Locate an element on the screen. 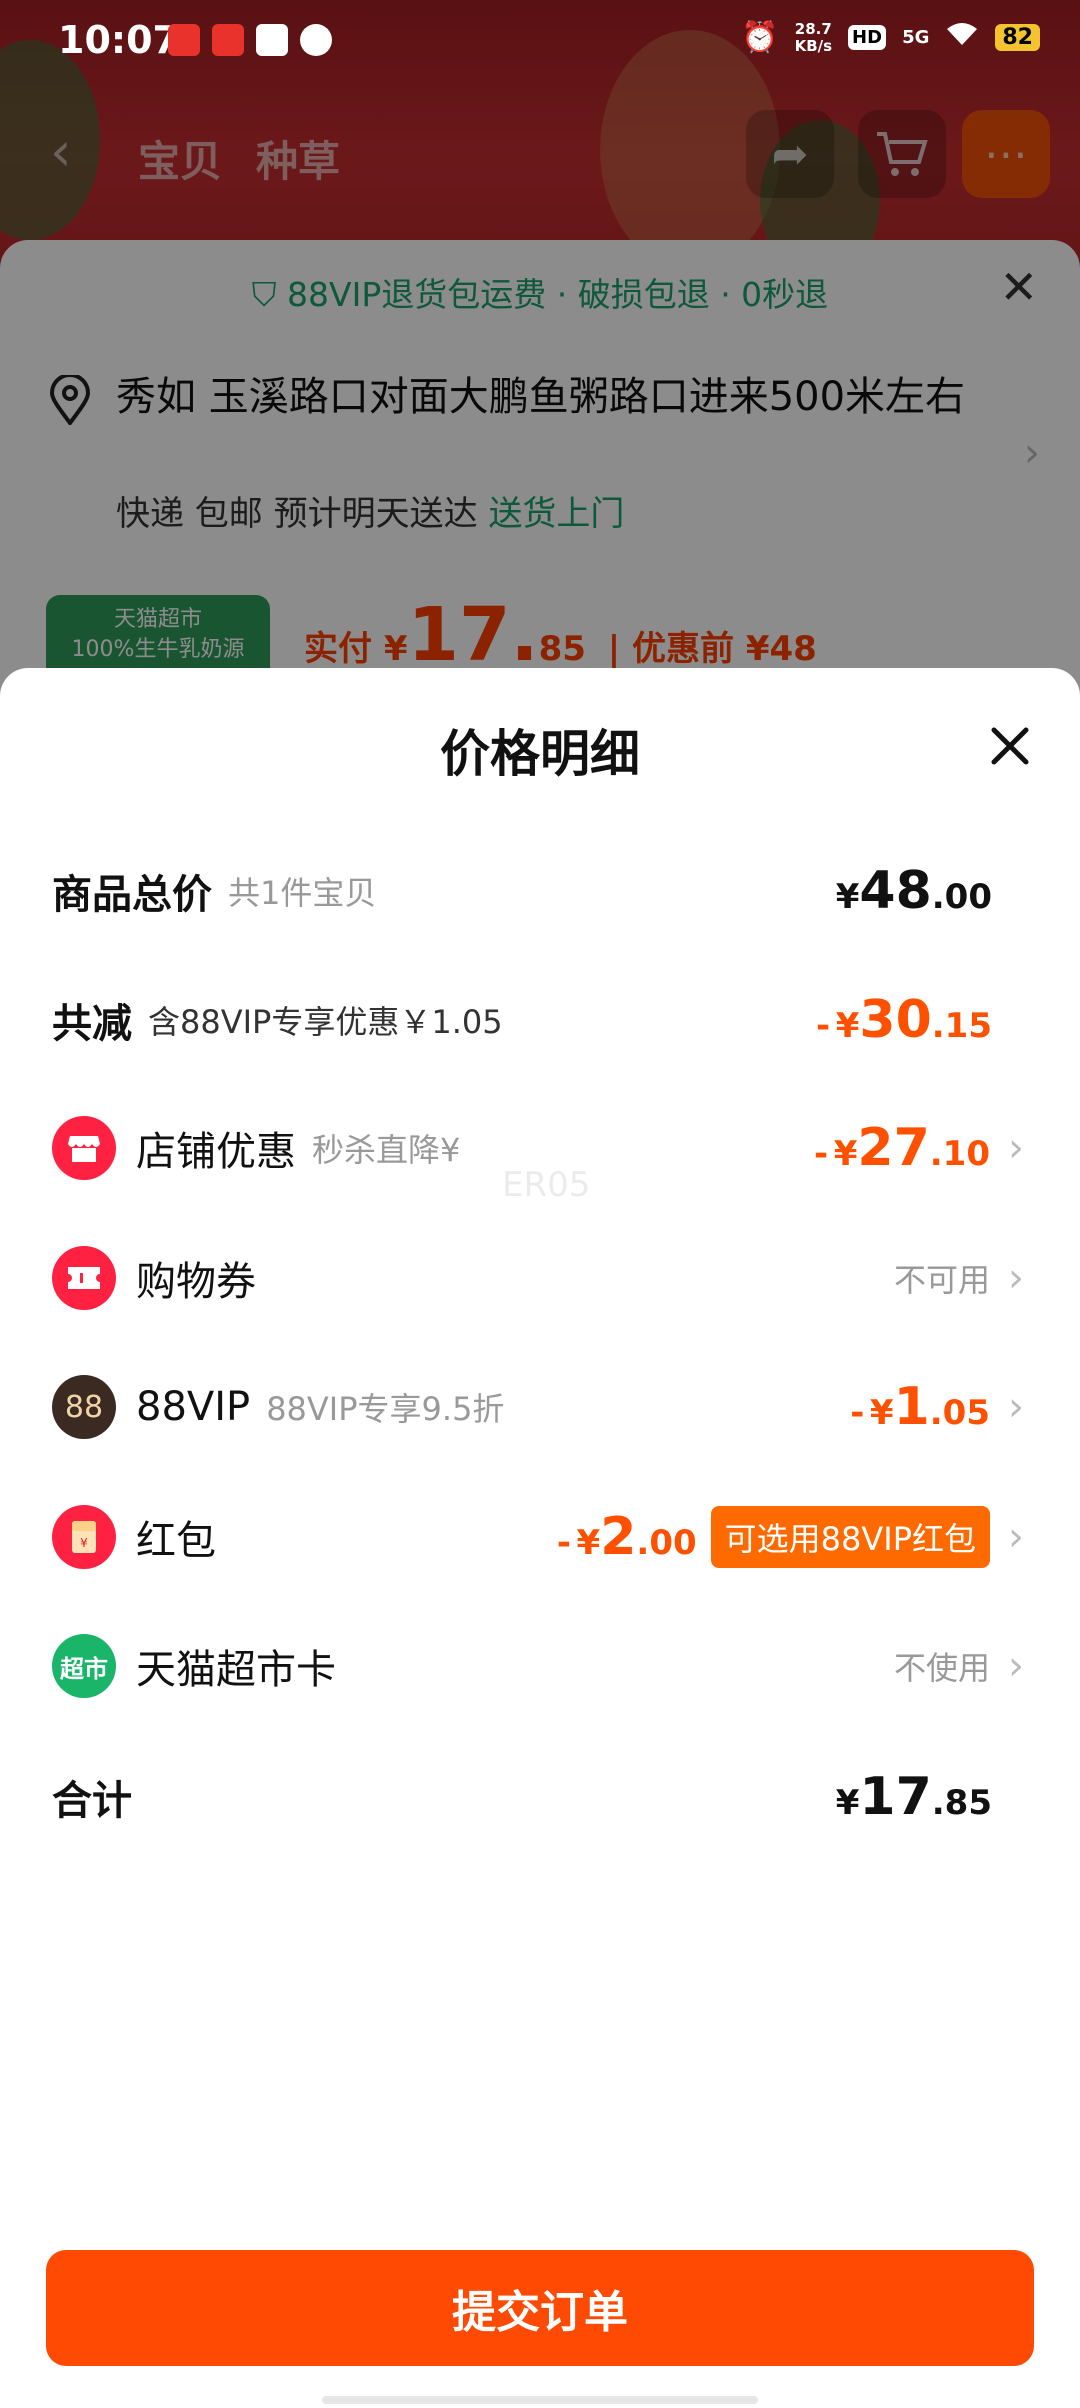  top-nav: ‹ 宝贝 种草 ➦ ⋯ is located at coordinates (540, 155).